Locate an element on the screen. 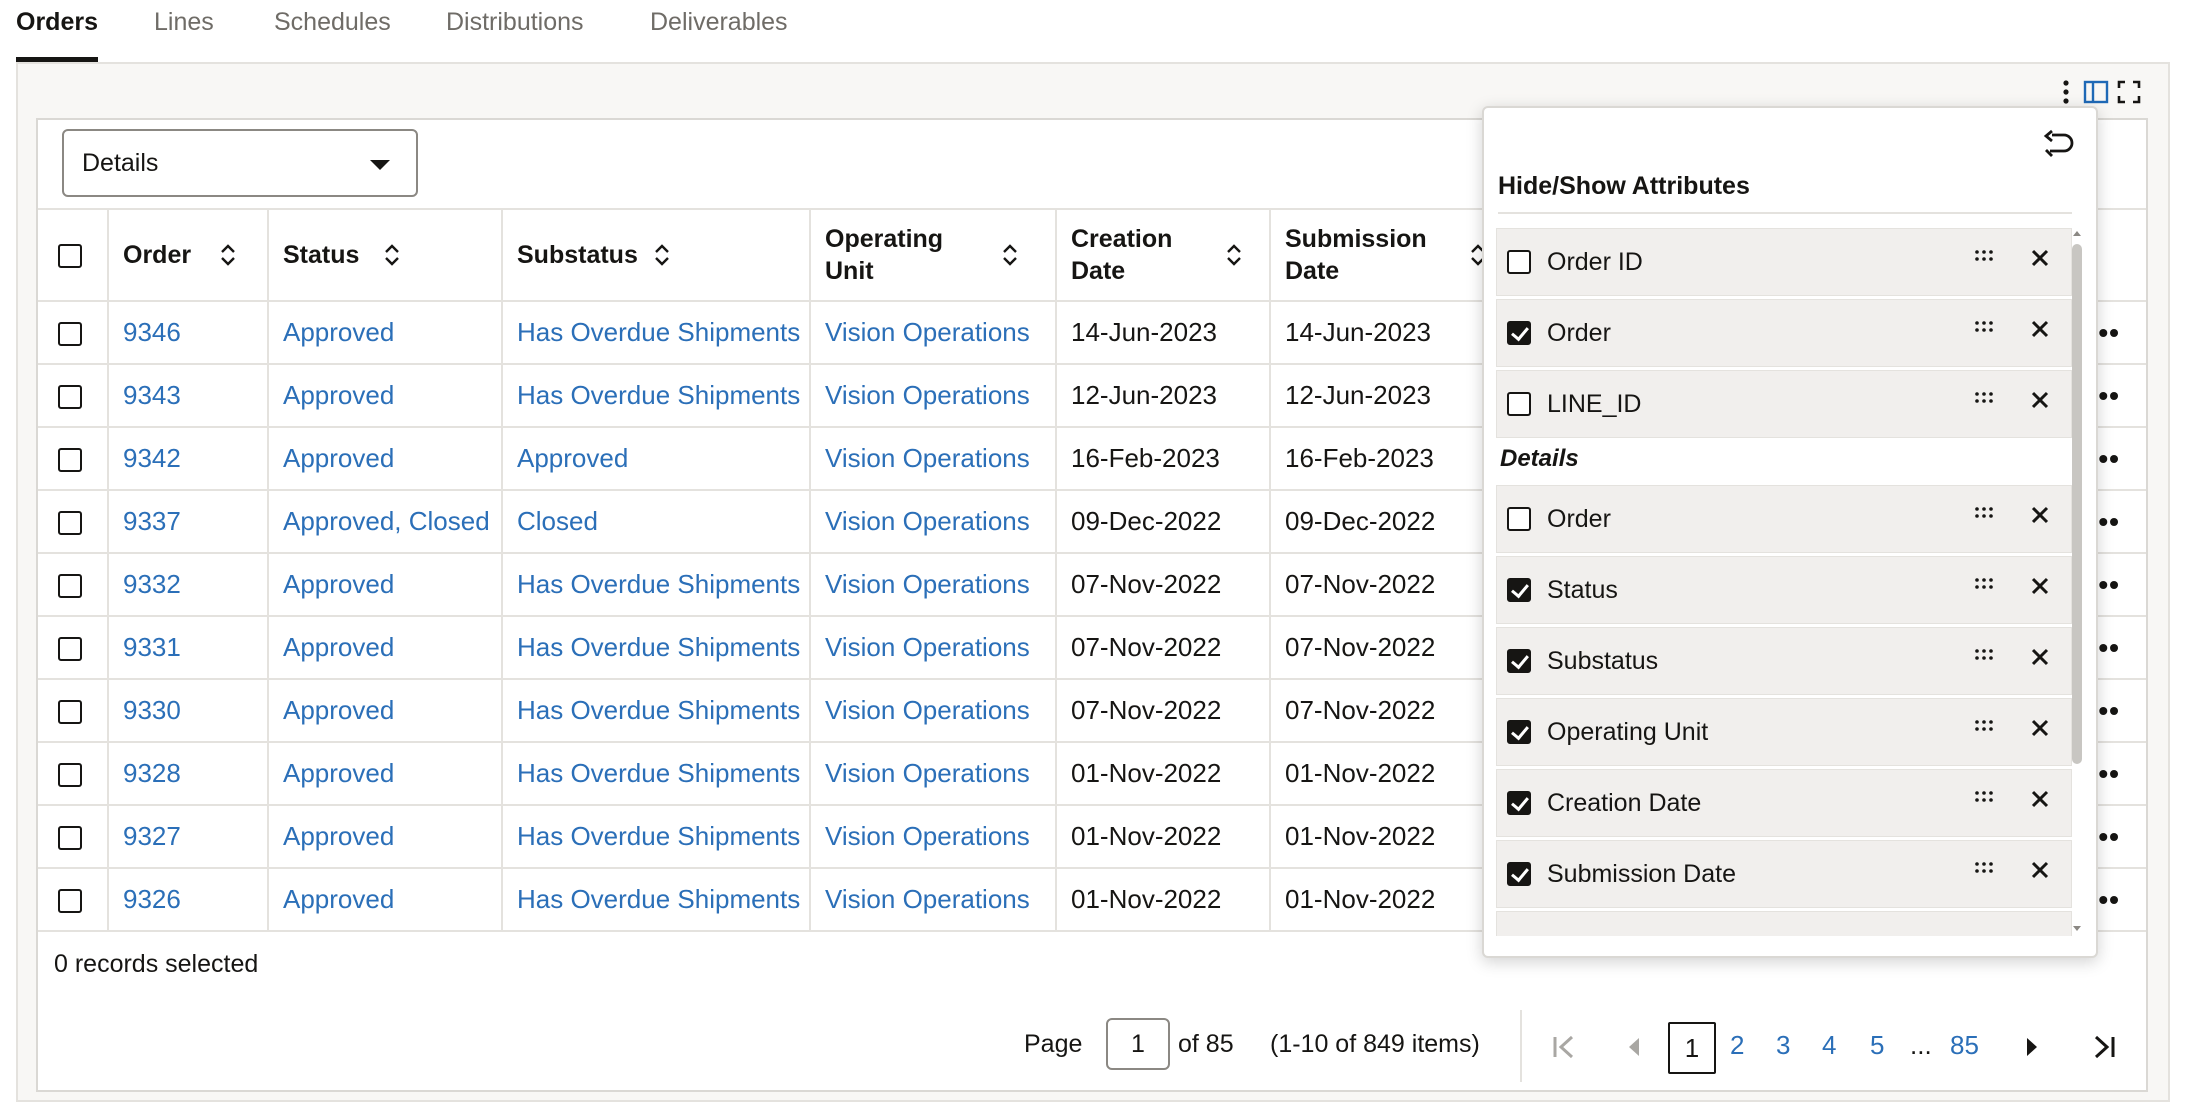  more-vertical-icon is located at coordinates (2066, 92).